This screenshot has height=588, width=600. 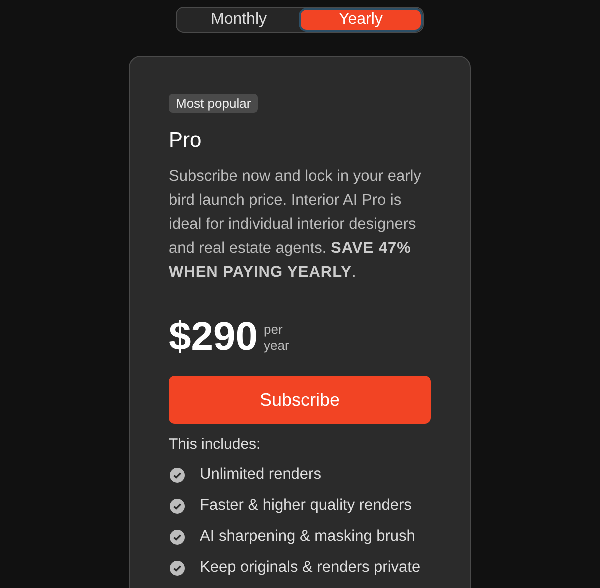 I want to click on subscribe-button: Subscribe, so click(x=300, y=400).